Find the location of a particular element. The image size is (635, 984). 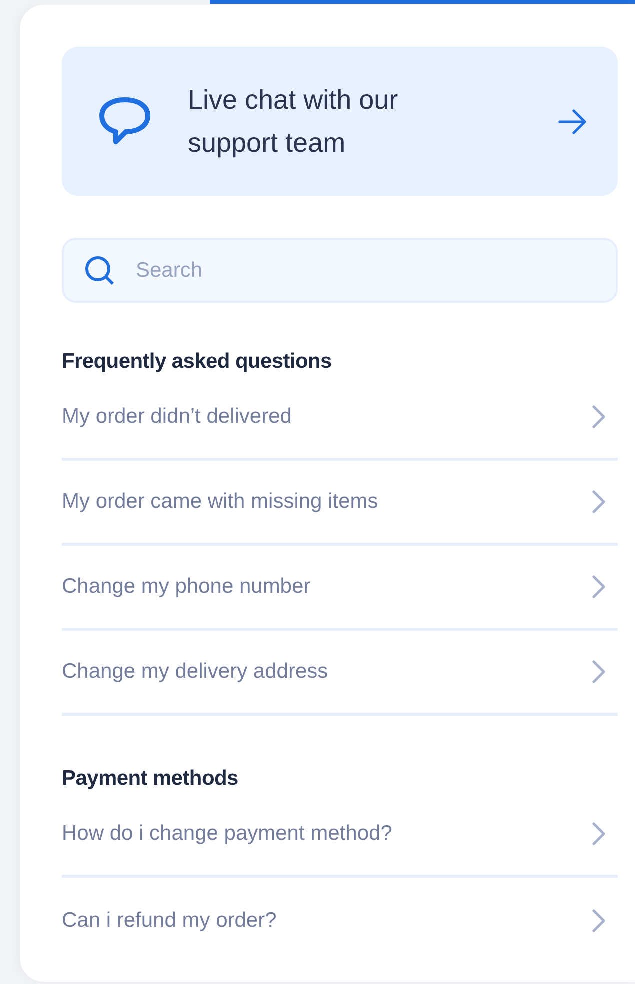

faq-question: Can i refund my order? is located at coordinates (169, 921).